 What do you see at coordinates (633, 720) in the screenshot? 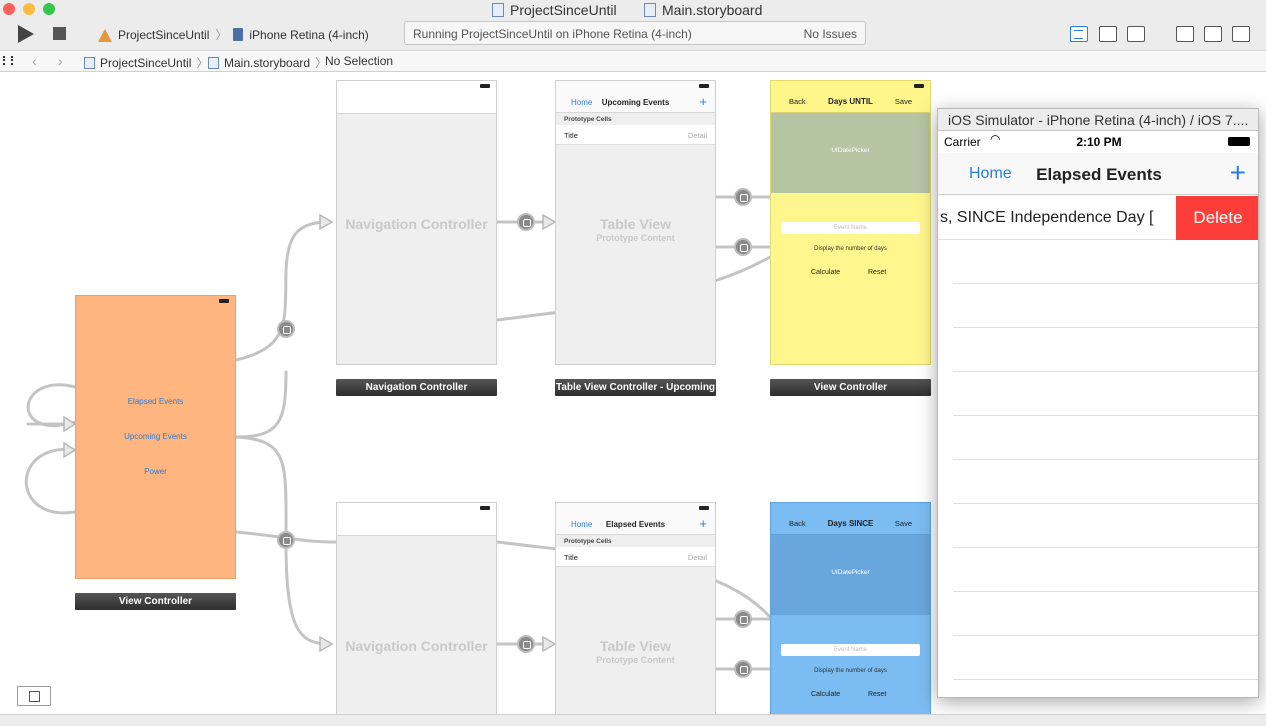
I see `debug-bar` at bounding box center [633, 720].